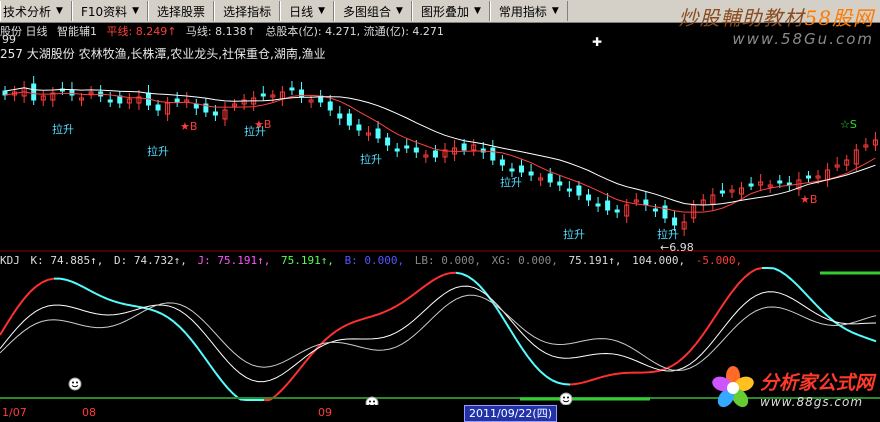  What do you see at coordinates (10, 260) in the screenshot?
I see `kdj-name: KDJ` at bounding box center [10, 260].